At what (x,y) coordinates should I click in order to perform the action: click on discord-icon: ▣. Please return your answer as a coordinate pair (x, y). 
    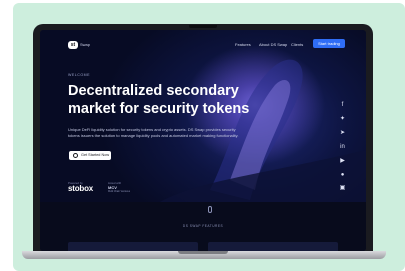
    Looking at the image, I should click on (342, 188).